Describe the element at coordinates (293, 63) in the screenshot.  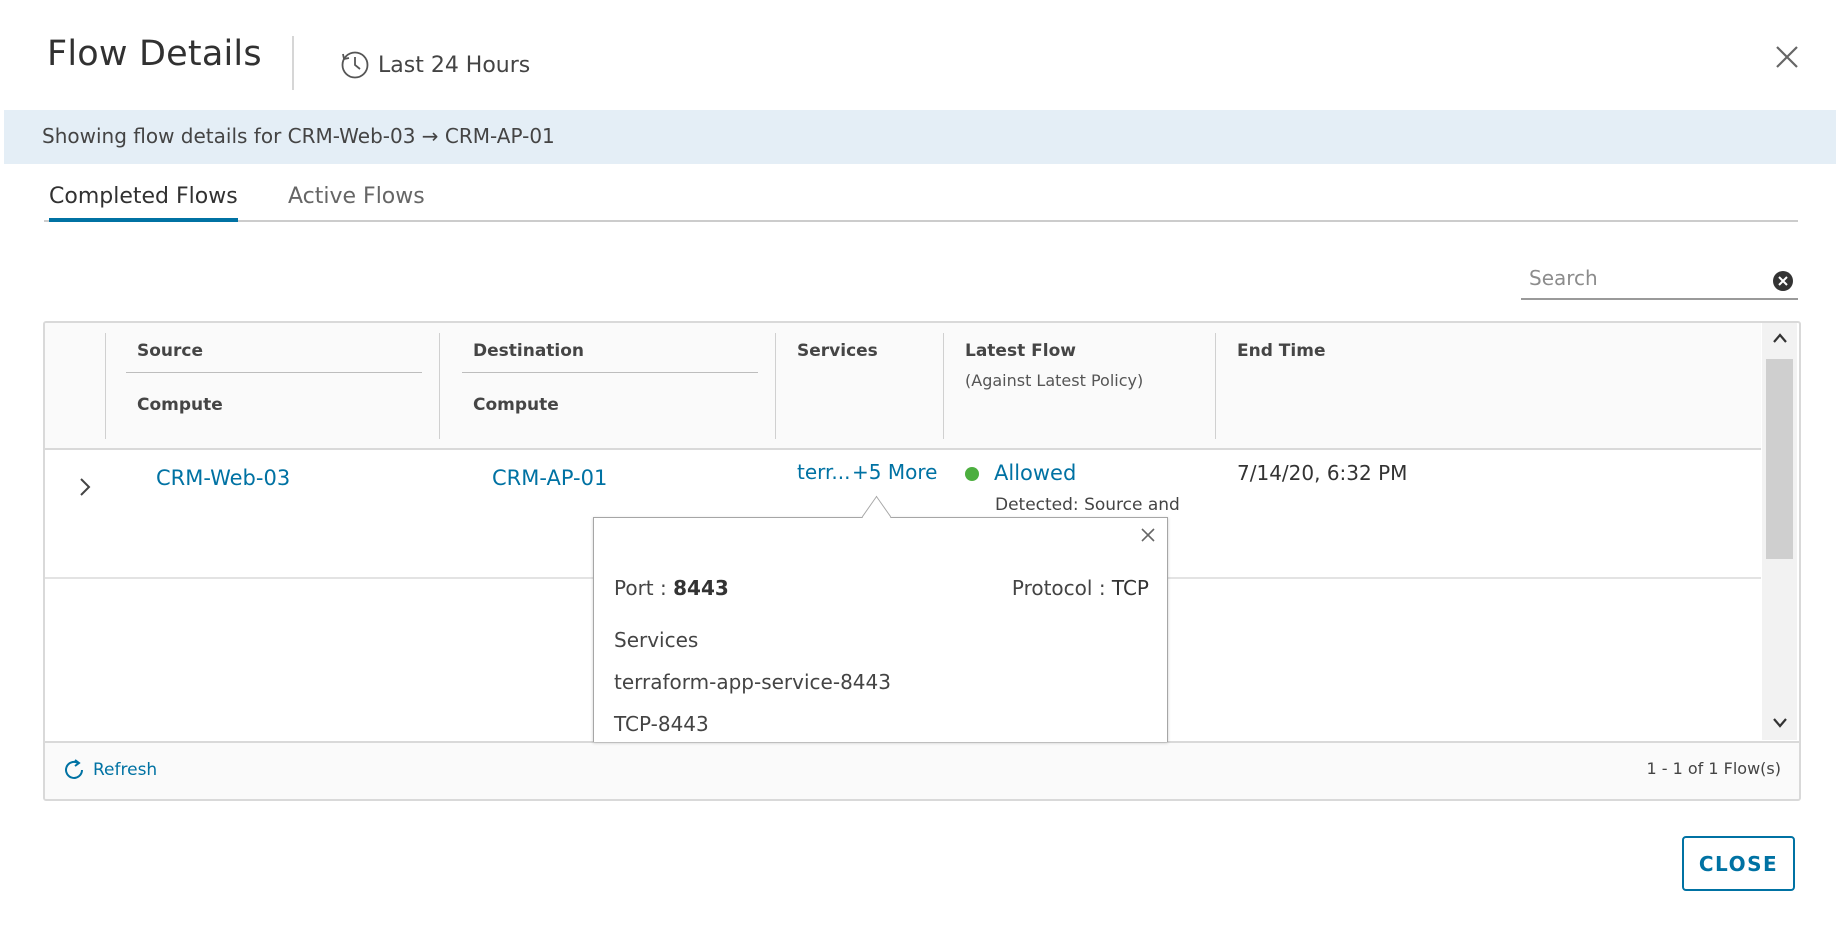
I see `title-divider` at that location.